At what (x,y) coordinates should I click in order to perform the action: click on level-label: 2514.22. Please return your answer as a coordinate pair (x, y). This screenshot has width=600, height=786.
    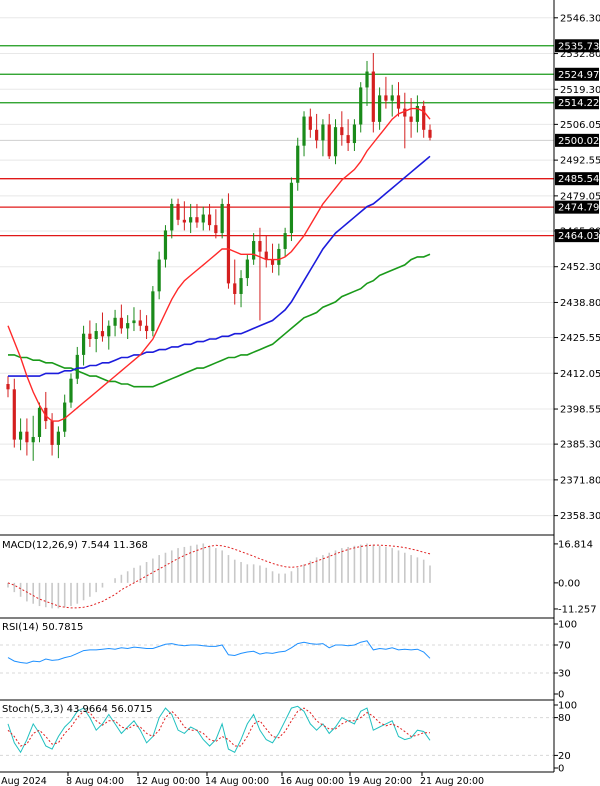
    Looking at the image, I should click on (578, 103).